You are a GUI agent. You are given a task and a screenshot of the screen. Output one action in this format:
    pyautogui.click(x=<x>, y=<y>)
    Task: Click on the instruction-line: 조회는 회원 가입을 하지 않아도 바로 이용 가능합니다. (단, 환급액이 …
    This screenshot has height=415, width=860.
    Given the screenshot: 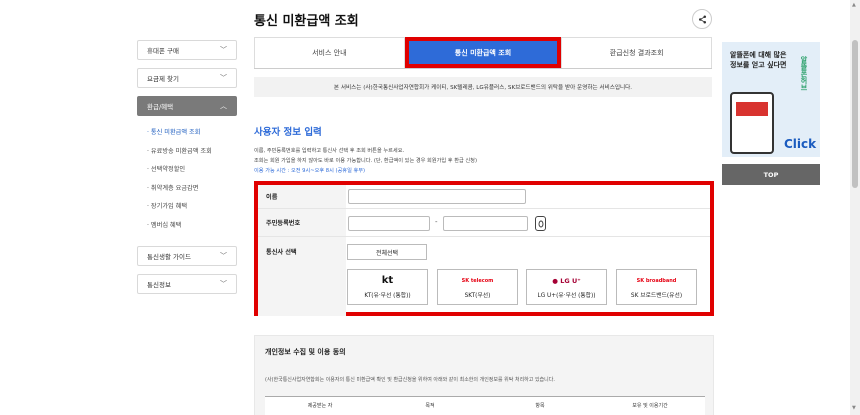 What is the action you would take?
    pyautogui.click(x=365, y=161)
    